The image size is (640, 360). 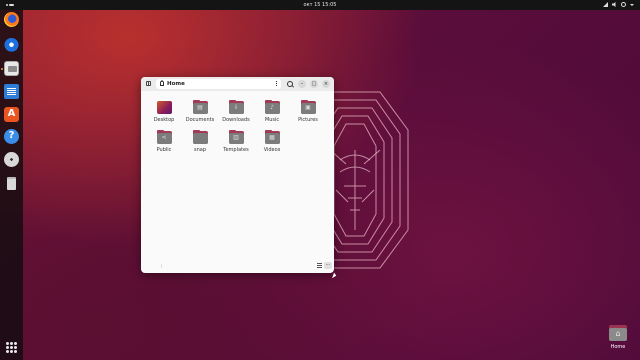 I want to click on documents-folder-icon: ▤, so click(x=200, y=107).